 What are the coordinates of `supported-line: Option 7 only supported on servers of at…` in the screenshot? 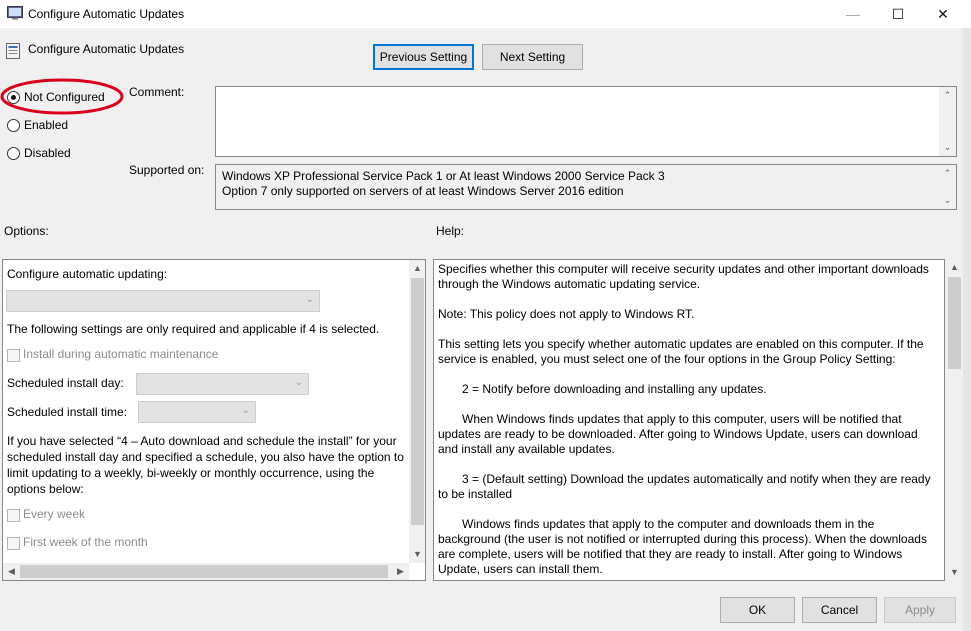 It's located at (423, 191).